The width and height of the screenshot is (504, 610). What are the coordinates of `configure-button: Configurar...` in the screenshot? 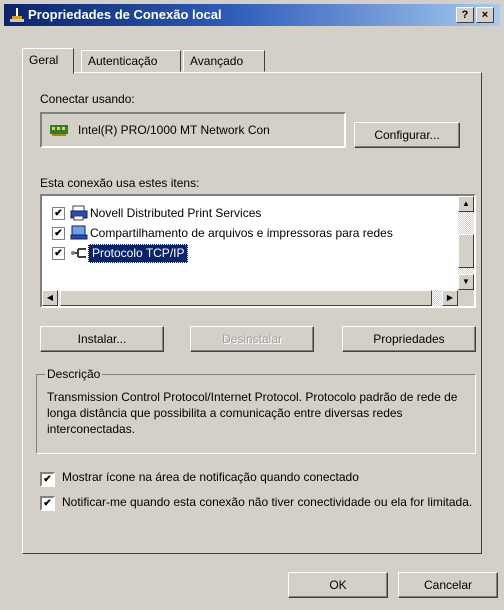 It's located at (407, 135).